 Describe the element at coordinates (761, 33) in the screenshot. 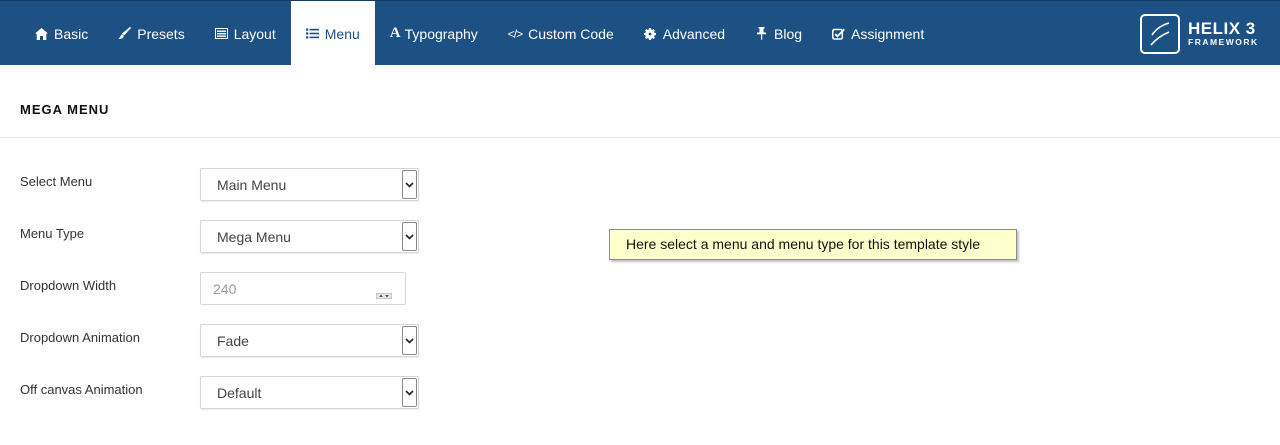

I see `pin-icon` at that location.